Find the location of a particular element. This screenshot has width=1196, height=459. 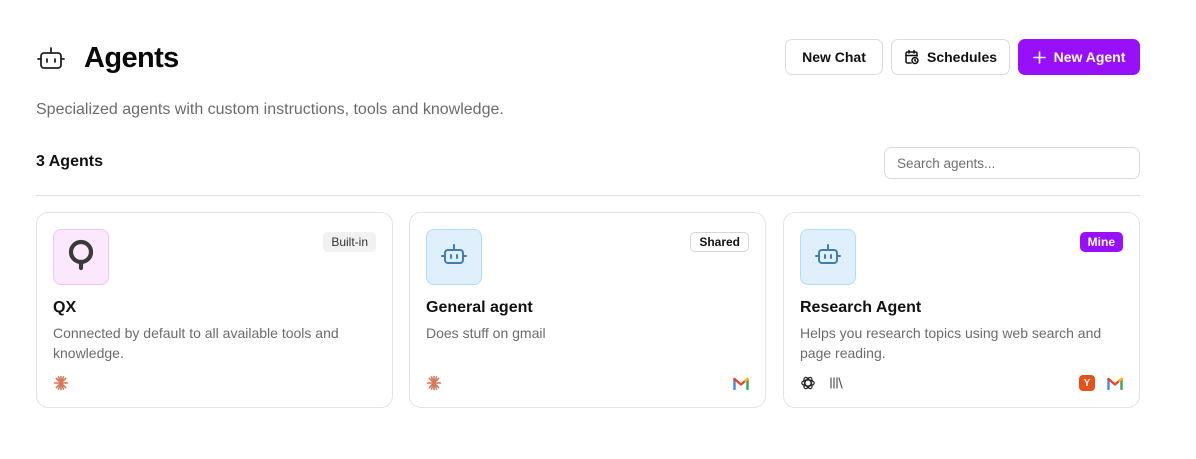

agent-description: Does stuff on gmail is located at coordinates (486, 333).